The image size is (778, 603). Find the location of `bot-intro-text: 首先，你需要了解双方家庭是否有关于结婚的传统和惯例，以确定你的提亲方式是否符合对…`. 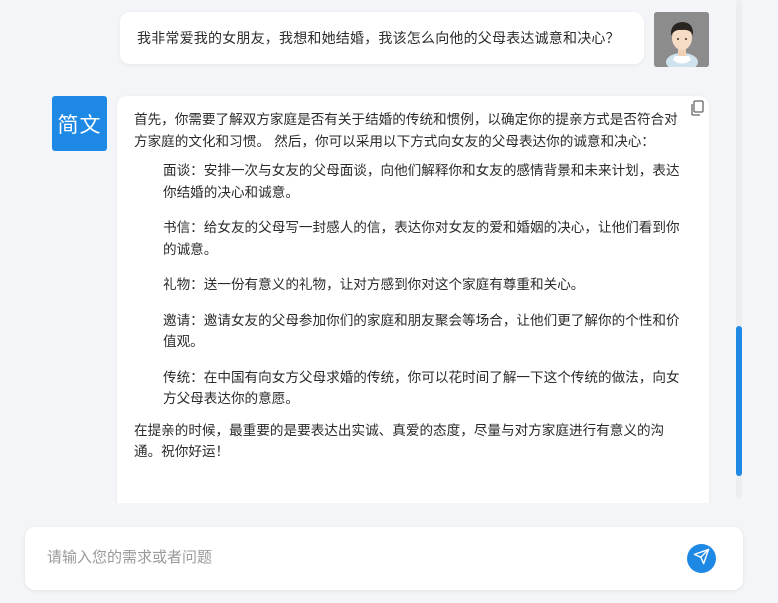

bot-intro-text: 首先，你需要了解双方家庭是否有关于结婚的传统和惯例，以确定你的提亲方式是否符合对… is located at coordinates (406, 131).